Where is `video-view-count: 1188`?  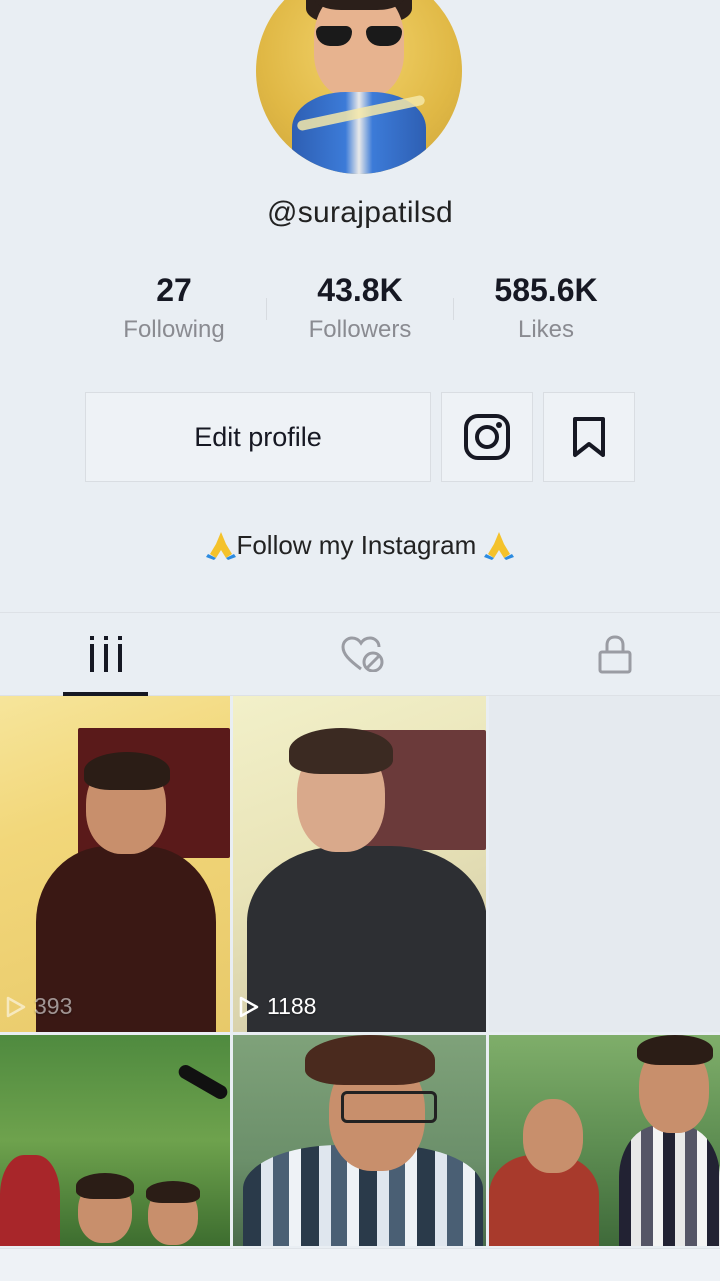
video-view-count: 1188 is located at coordinates (277, 1006).